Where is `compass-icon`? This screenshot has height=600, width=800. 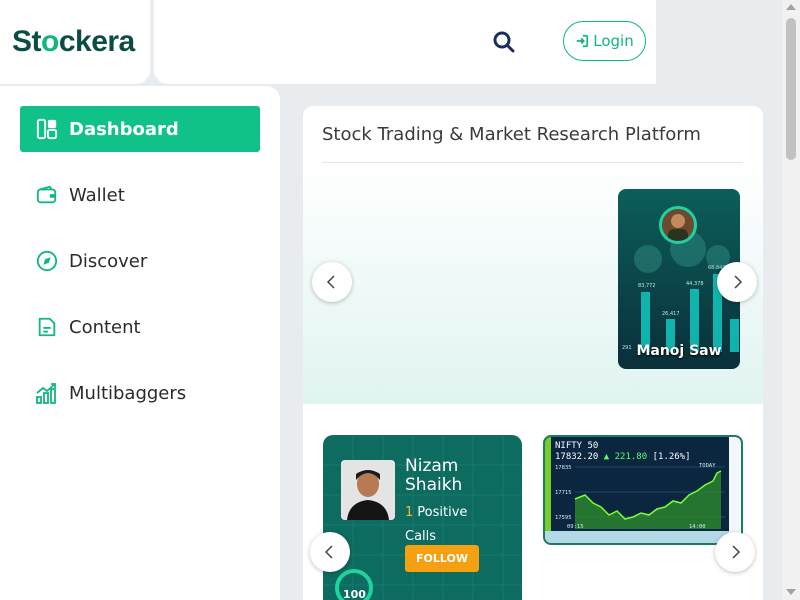
compass-icon is located at coordinates (47, 261).